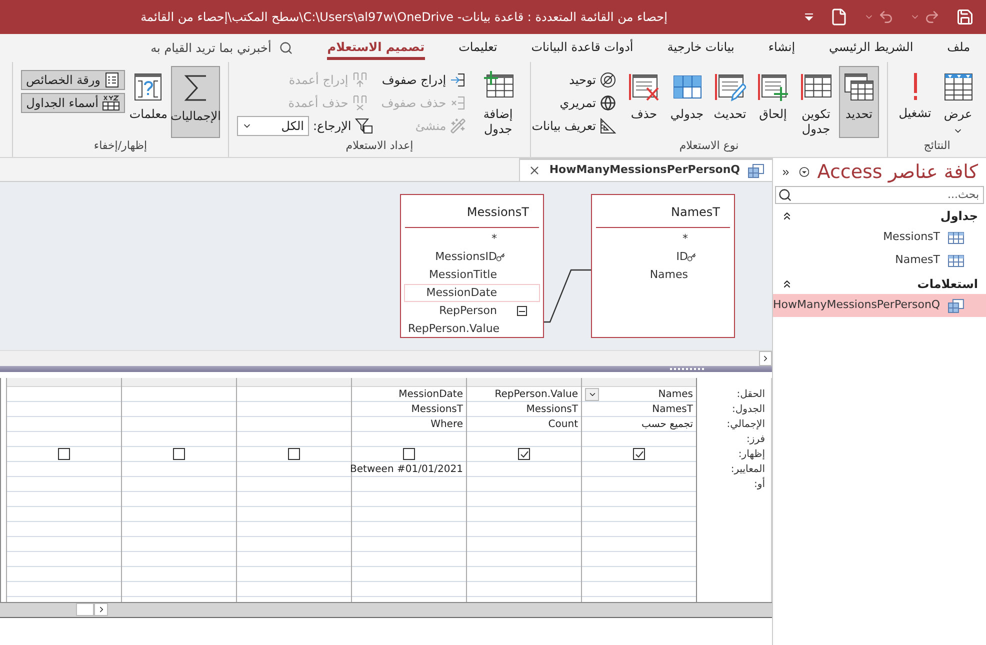  What do you see at coordinates (645, 169) in the screenshot?
I see `document-tab: HowManyMessionsPerPersonQ` at bounding box center [645, 169].